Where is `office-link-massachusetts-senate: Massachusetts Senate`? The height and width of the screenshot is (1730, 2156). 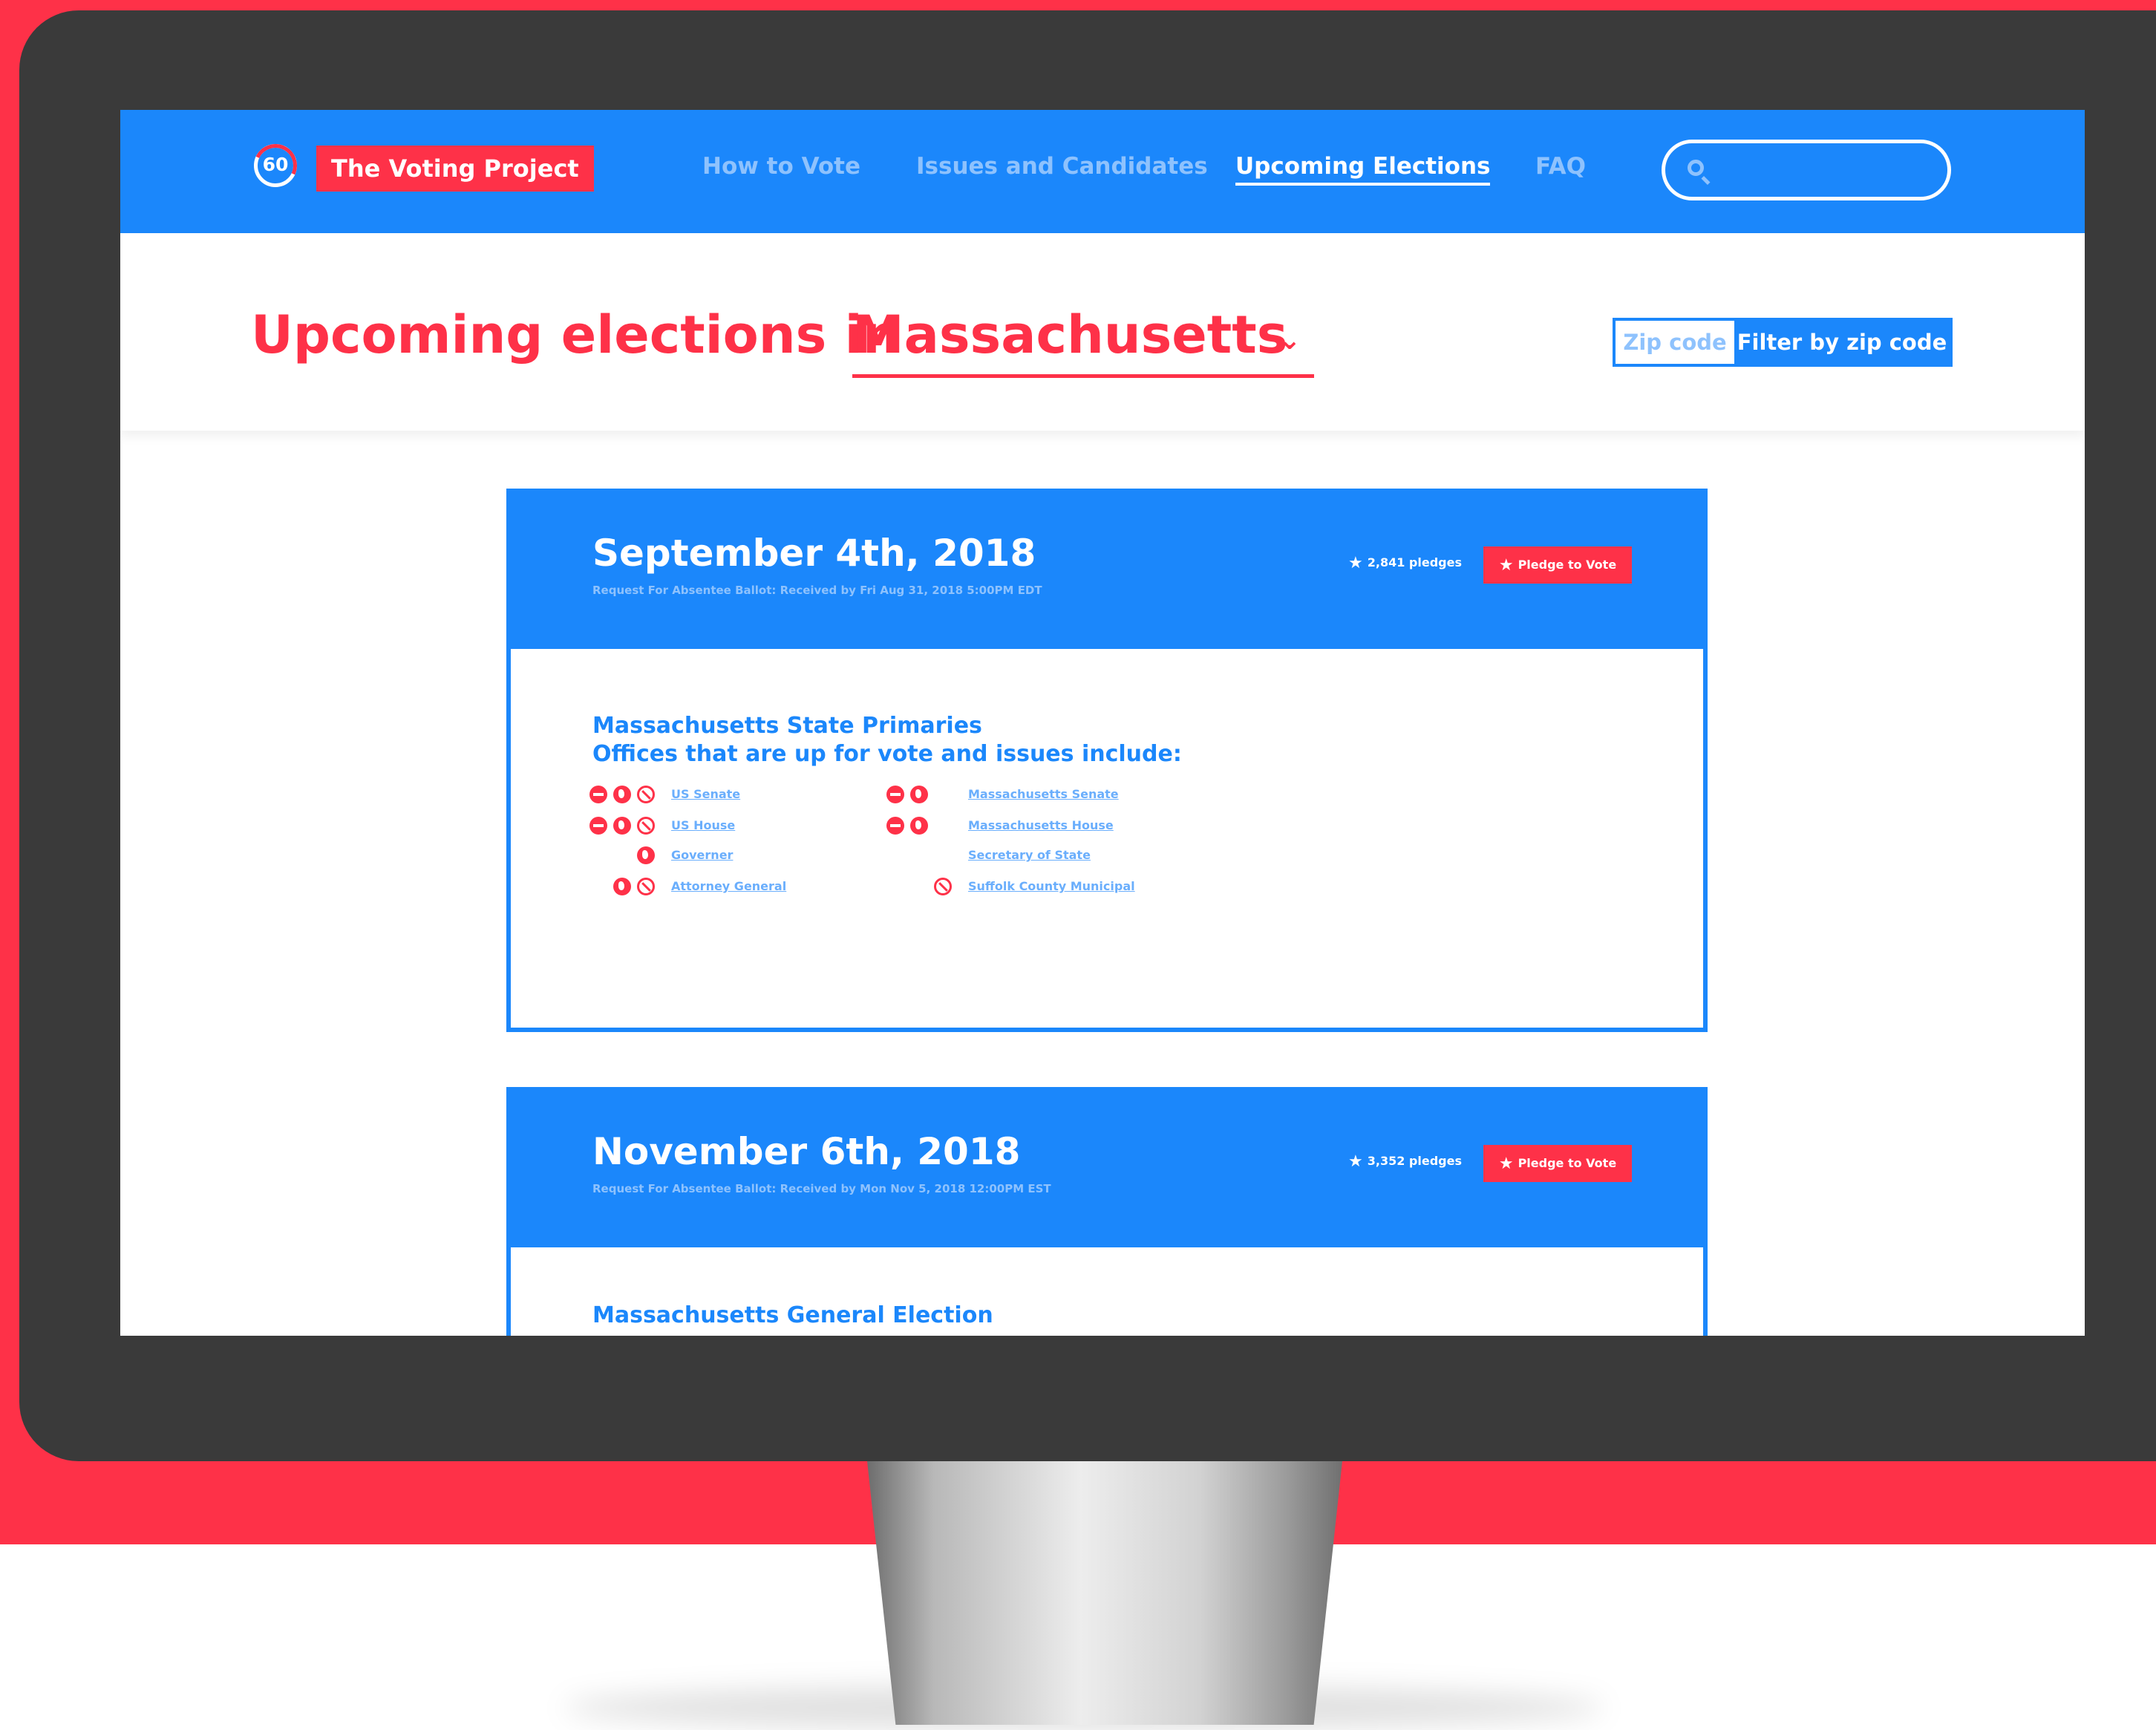 office-link-massachusetts-senate: Massachusetts Senate is located at coordinates (1043, 794).